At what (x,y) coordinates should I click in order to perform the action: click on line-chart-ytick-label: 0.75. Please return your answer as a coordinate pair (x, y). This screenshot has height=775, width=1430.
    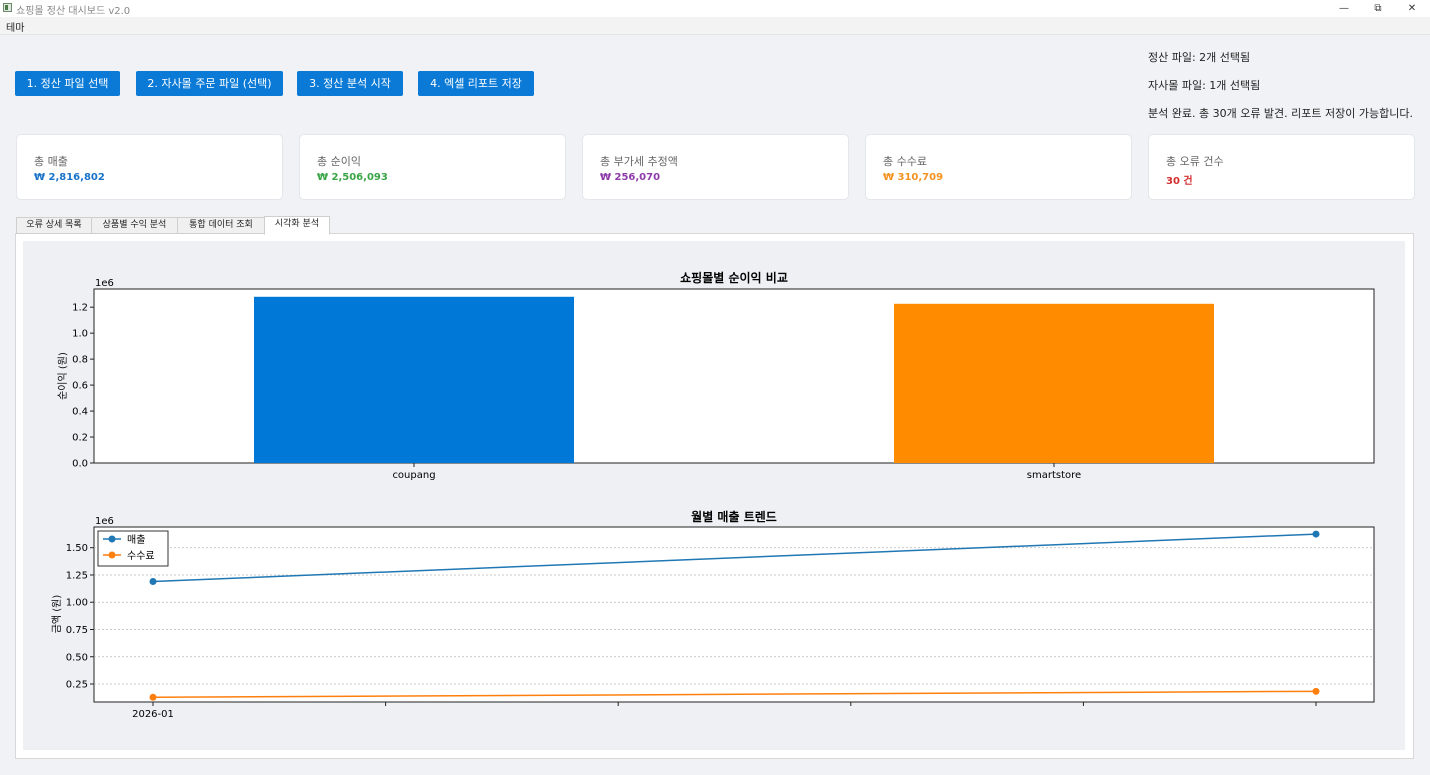
    Looking at the image, I should click on (77, 630).